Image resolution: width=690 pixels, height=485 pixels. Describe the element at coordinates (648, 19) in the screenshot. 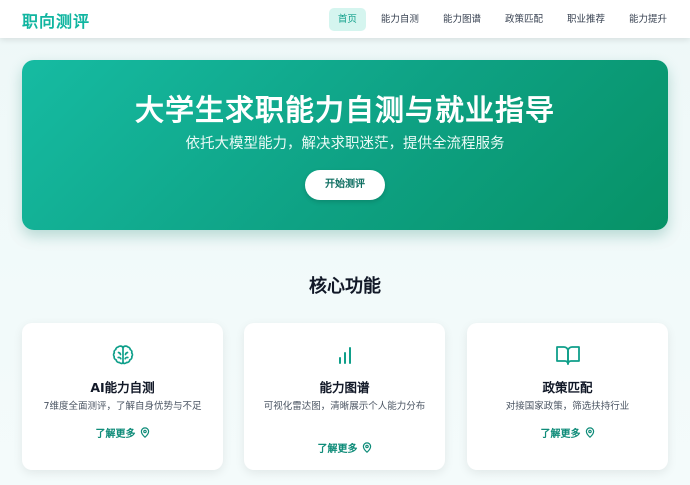

I see `nav-item-ability-improve: 能力提升` at that location.